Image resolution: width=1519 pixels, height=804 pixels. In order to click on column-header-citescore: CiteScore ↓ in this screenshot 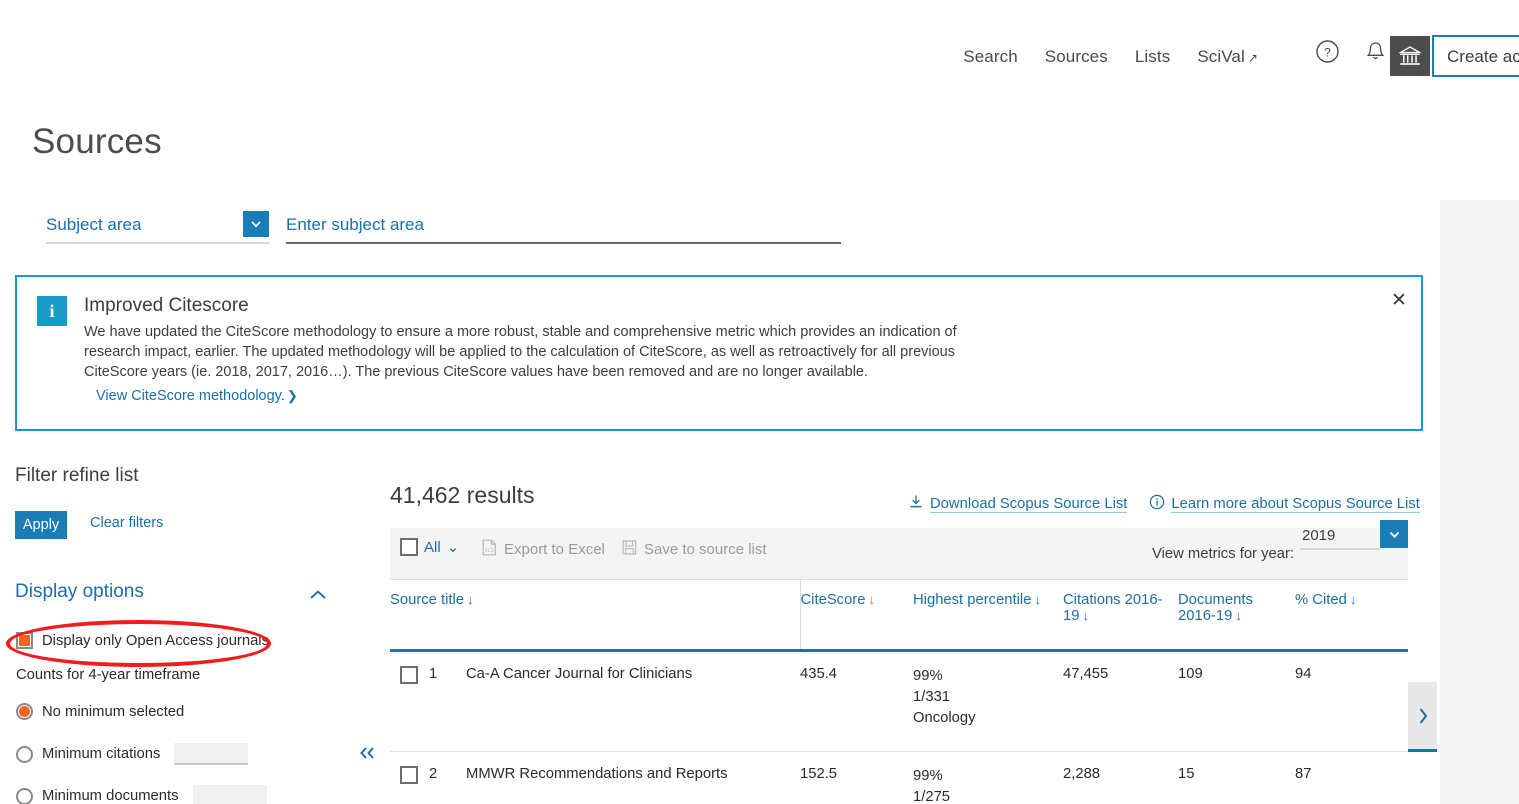, I will do `click(856, 616)`.